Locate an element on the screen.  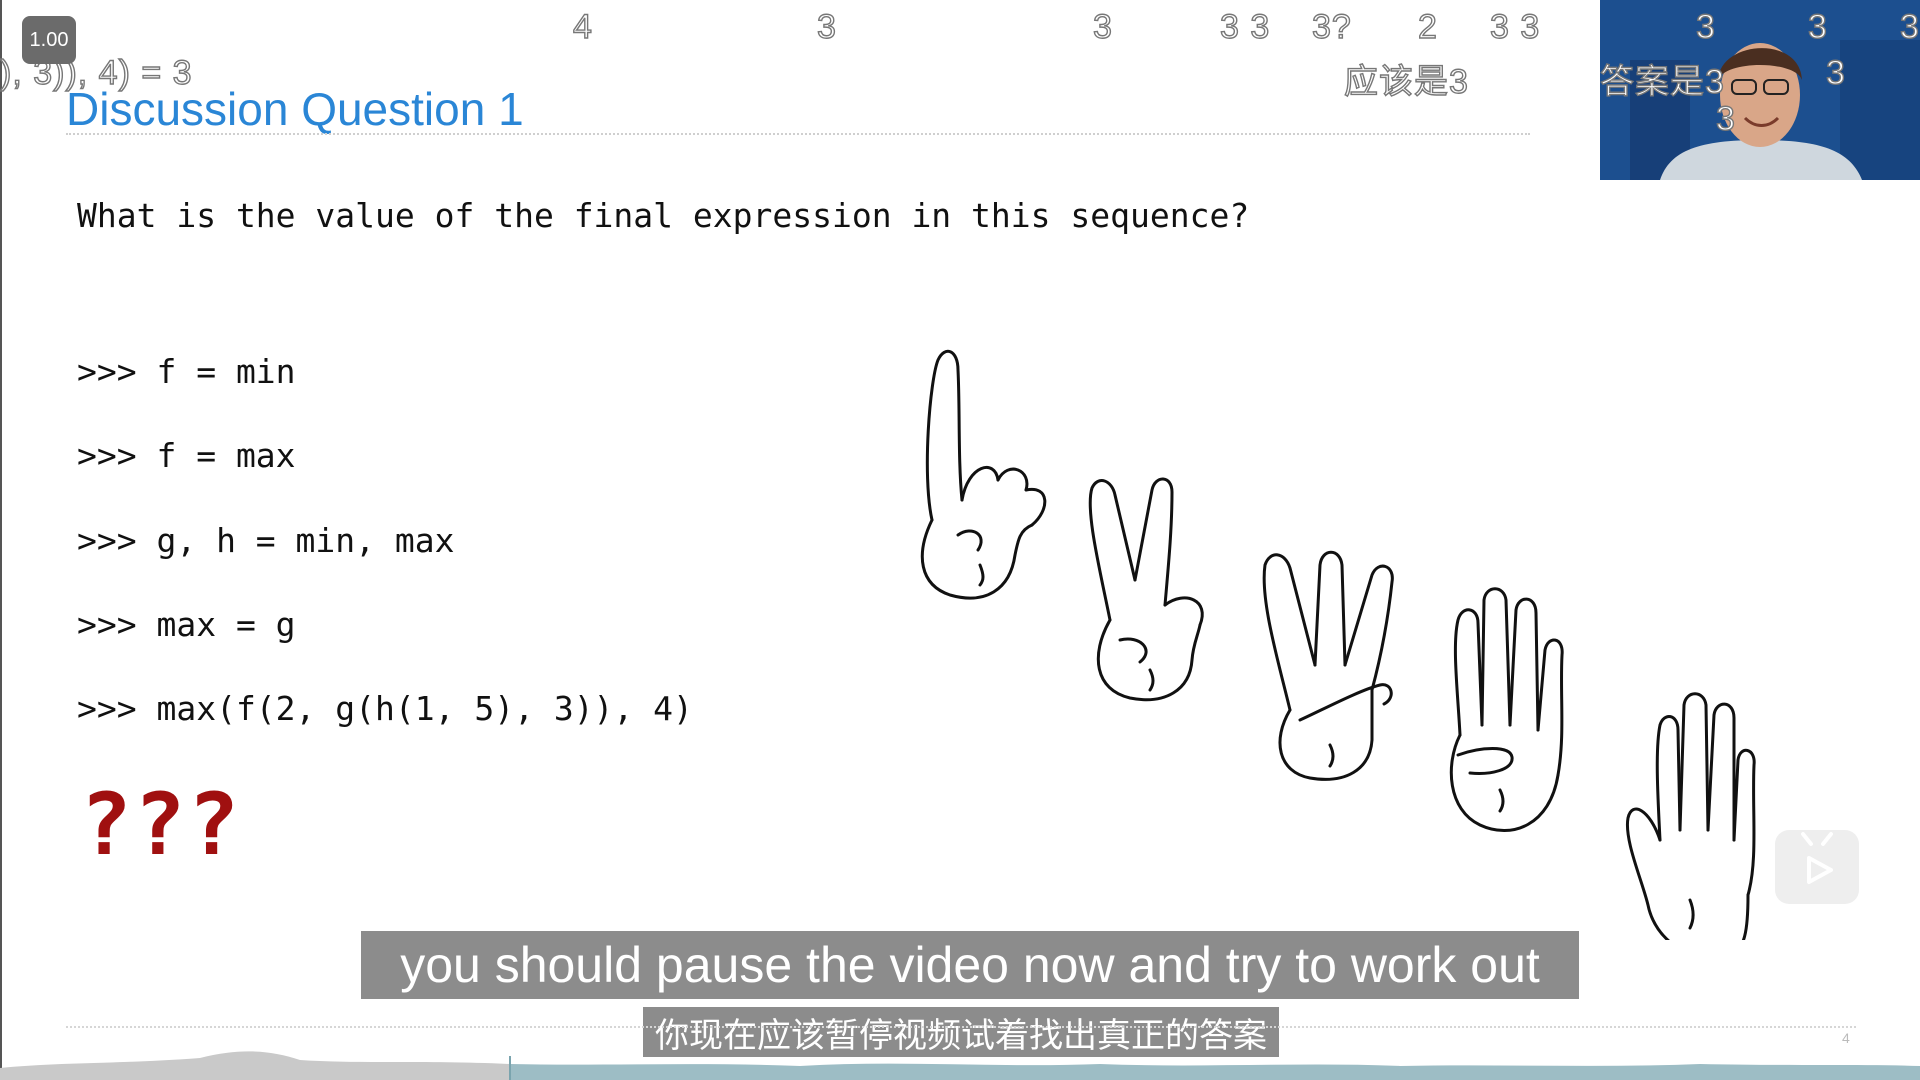
danmaku-comment: 4 is located at coordinates (582, 26).